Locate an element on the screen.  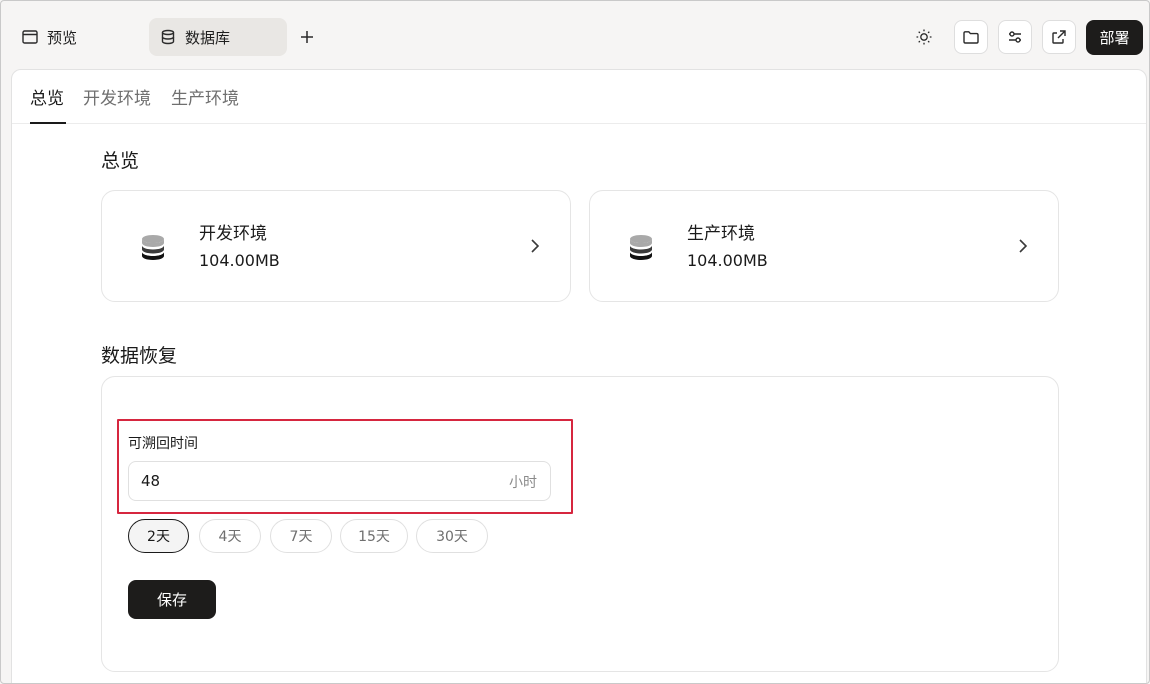
tab-preview: 预览 is located at coordinates (49, 37).